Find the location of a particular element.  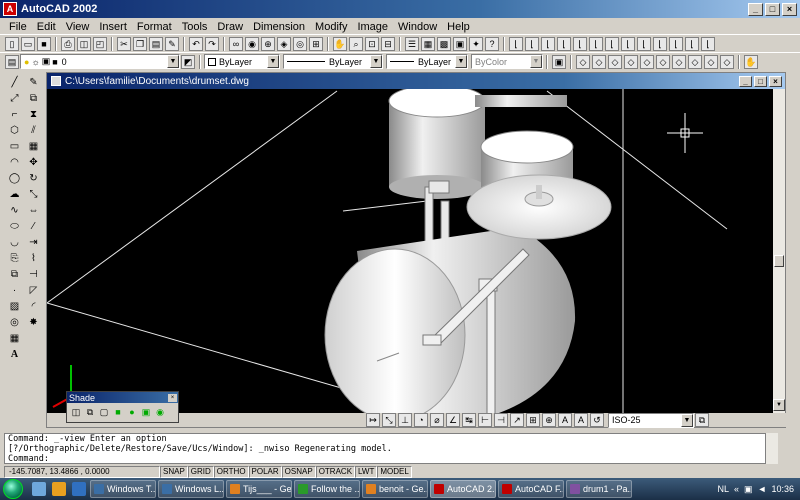

make-object-layer-current-icon: ◩ is located at coordinates (188, 61).